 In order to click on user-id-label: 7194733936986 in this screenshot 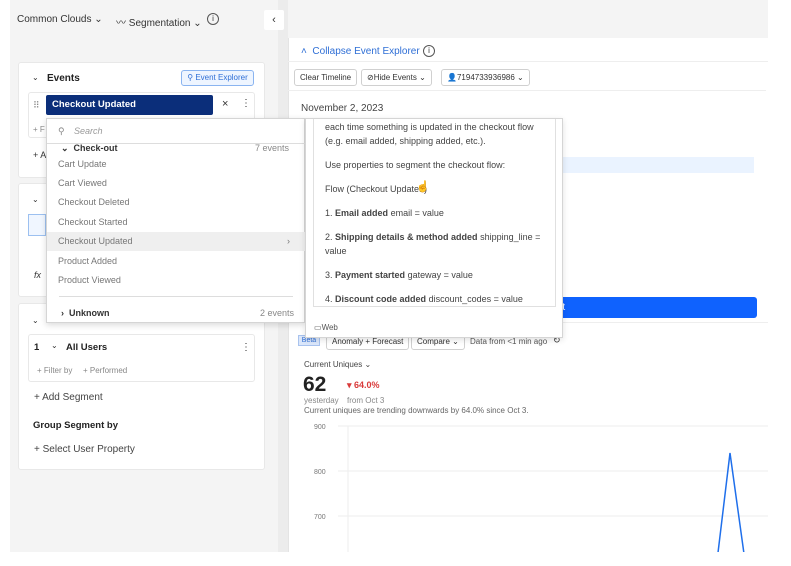, I will do `click(485, 77)`.